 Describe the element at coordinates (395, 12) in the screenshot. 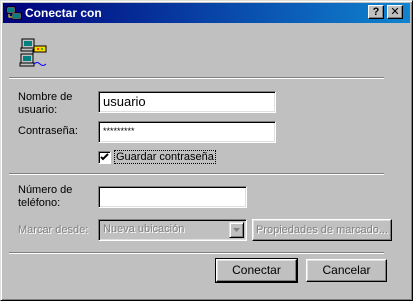

I see `close-button: ✕` at that location.